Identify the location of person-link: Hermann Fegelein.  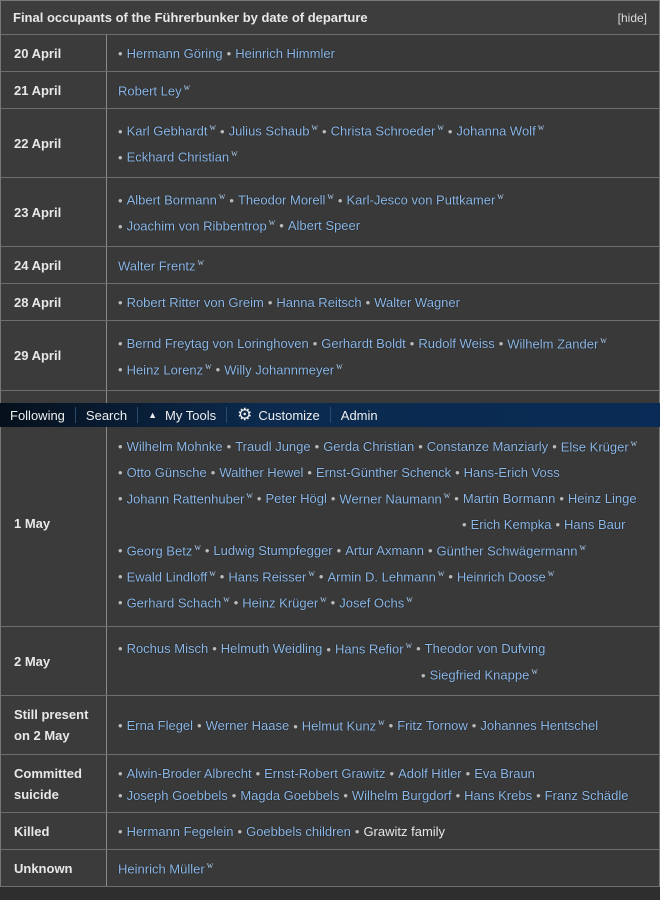
(180, 831).